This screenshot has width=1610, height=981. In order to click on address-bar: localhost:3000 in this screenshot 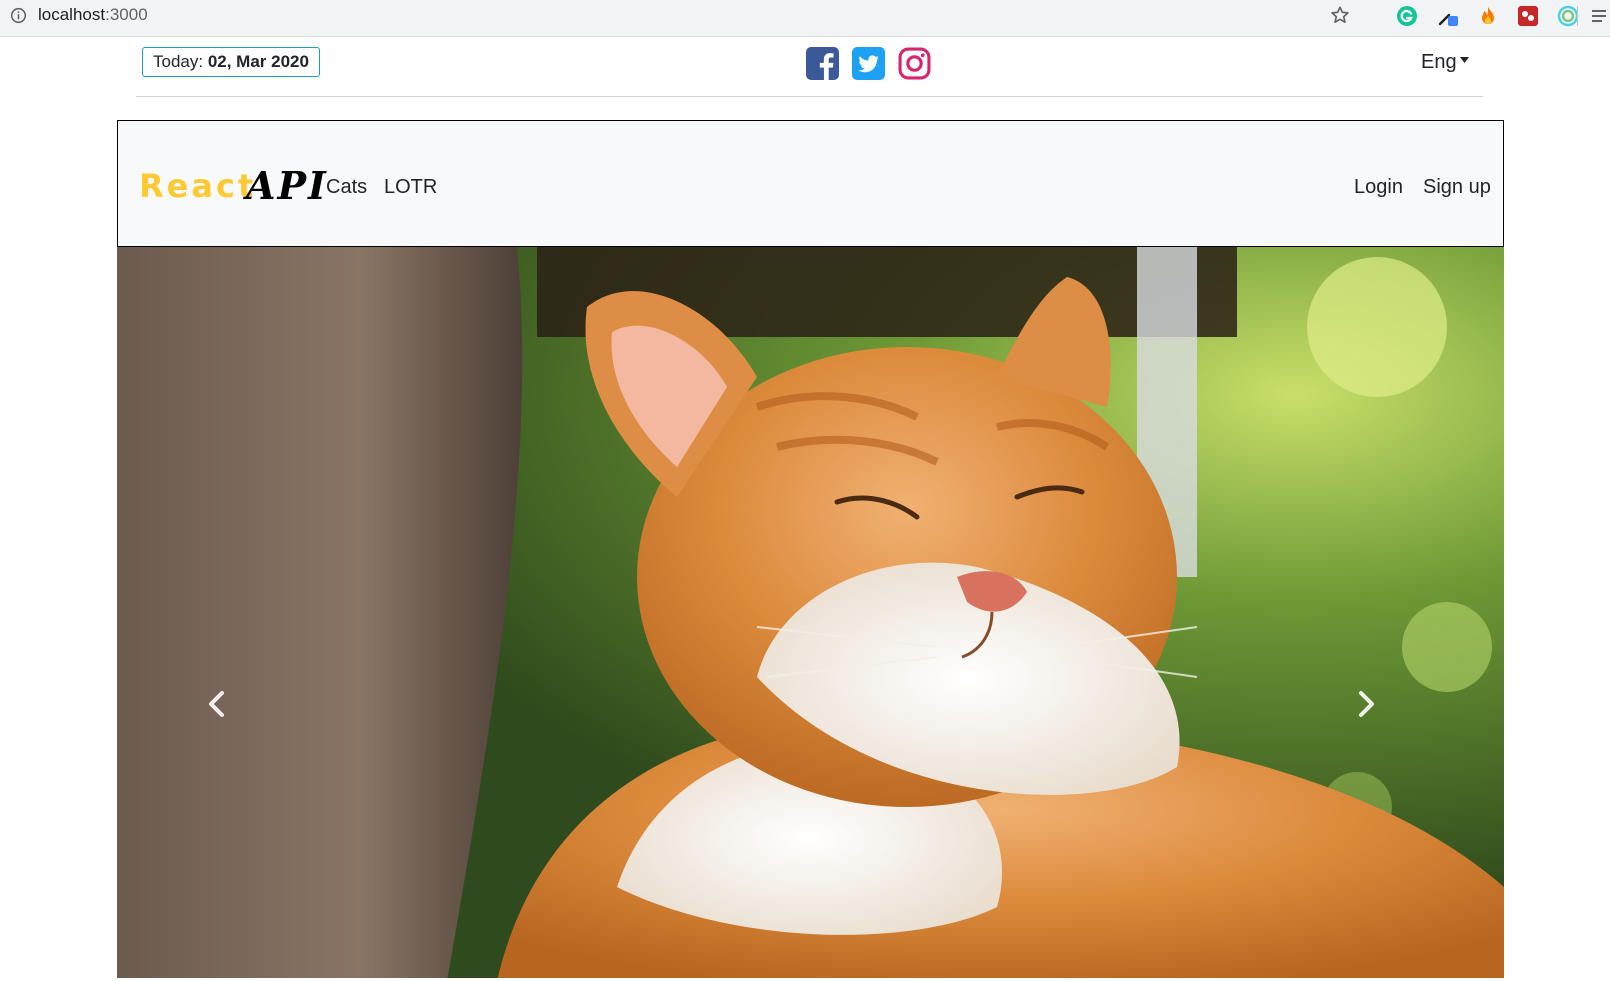, I will do `click(683, 16)`.